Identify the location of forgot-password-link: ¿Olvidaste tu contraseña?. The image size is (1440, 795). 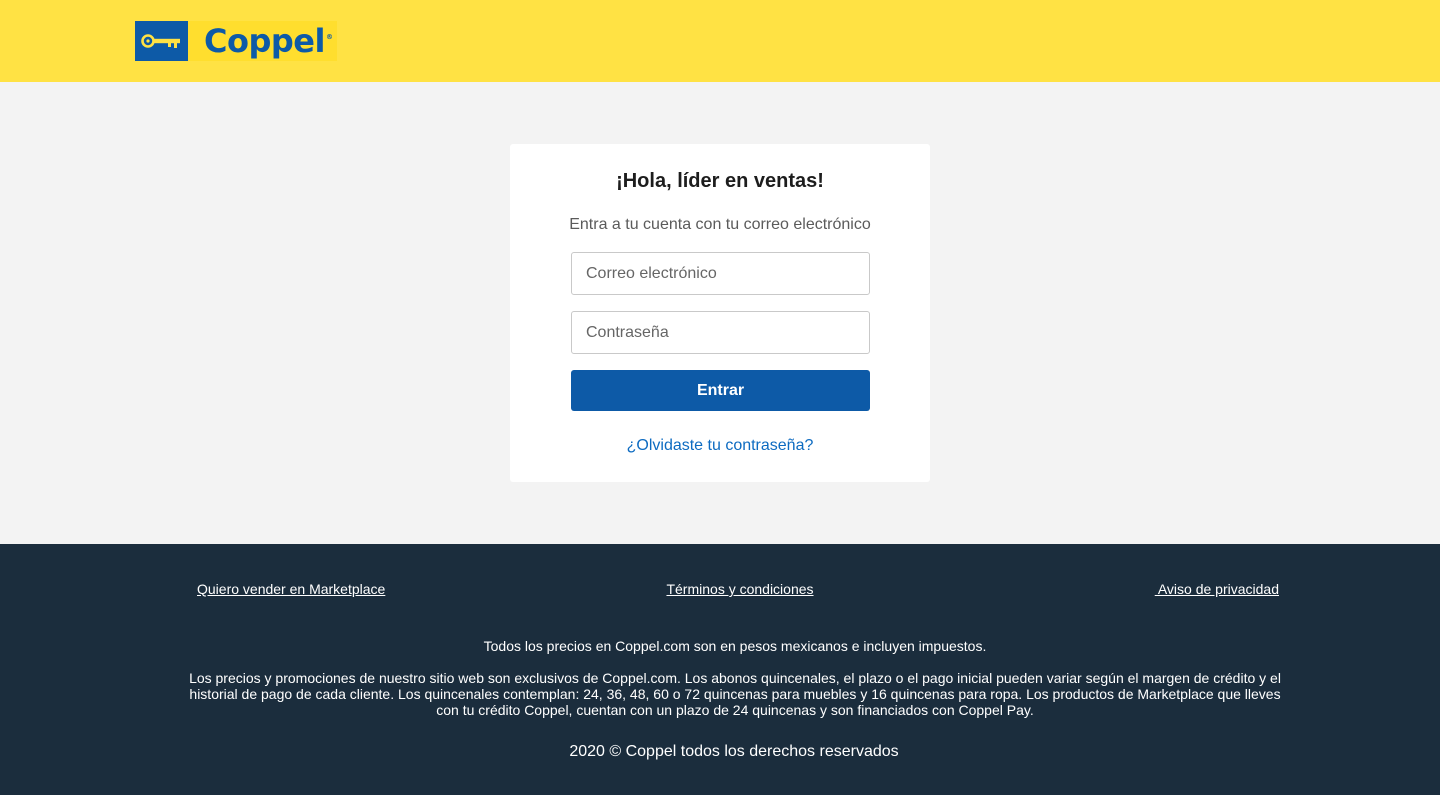
(720, 446).